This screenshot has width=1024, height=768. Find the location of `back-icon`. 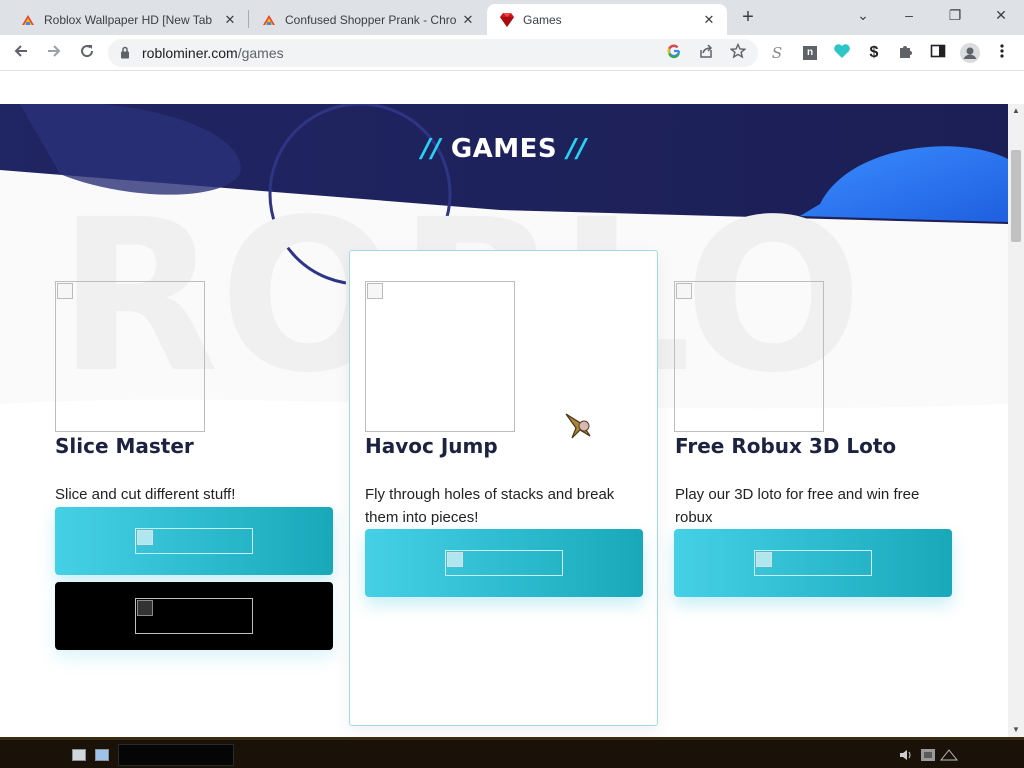

back-icon is located at coordinates (21, 53).